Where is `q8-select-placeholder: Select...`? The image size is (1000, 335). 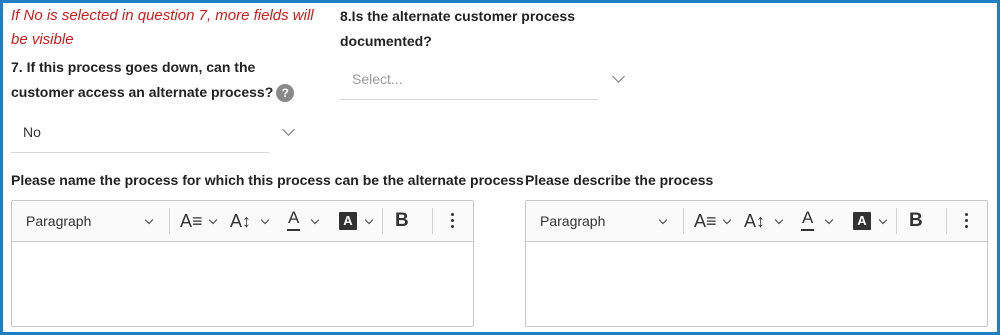 q8-select-placeholder: Select... is located at coordinates (377, 79).